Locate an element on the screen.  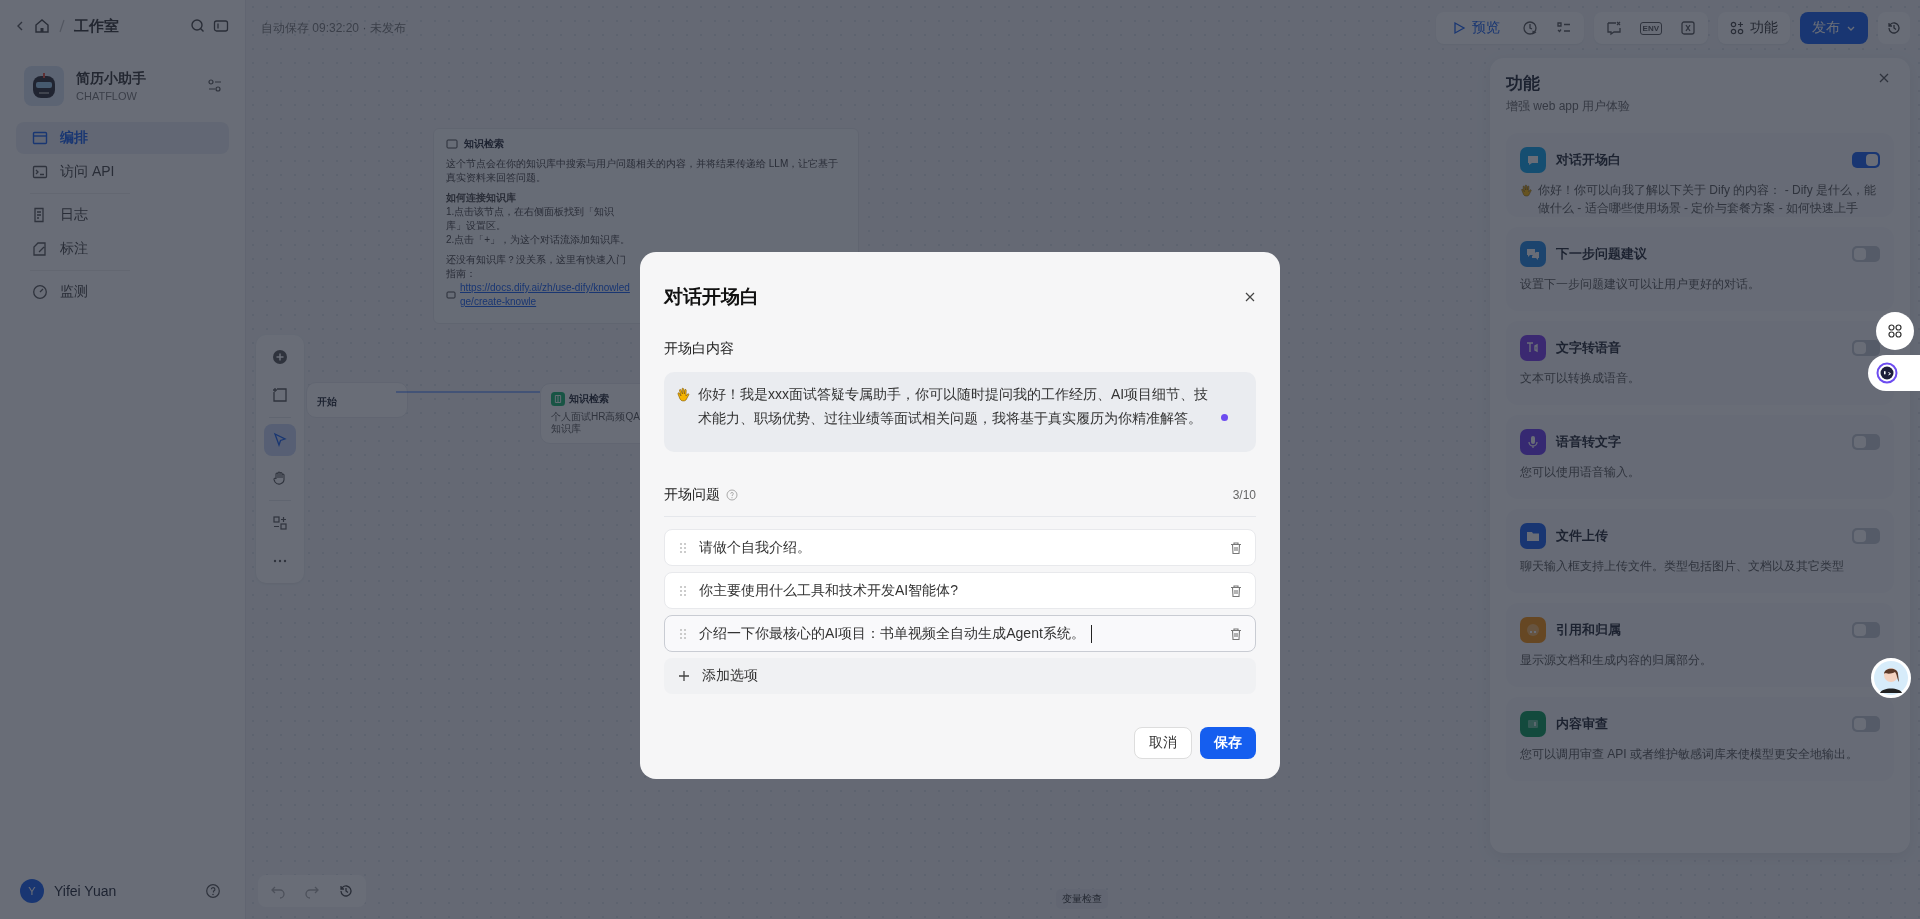
section-label: 开场白内容 is located at coordinates (699, 349).